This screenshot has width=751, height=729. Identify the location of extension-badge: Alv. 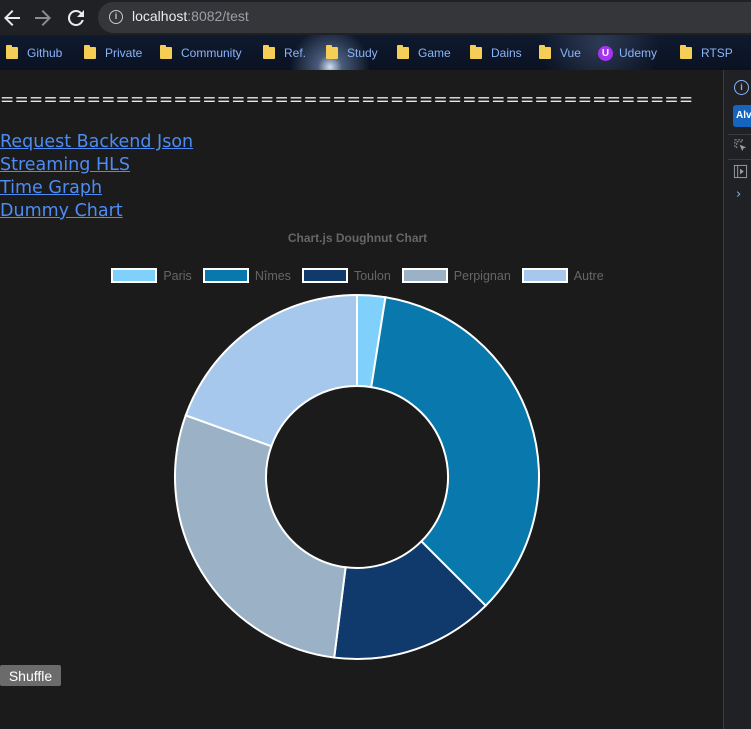
(742, 116).